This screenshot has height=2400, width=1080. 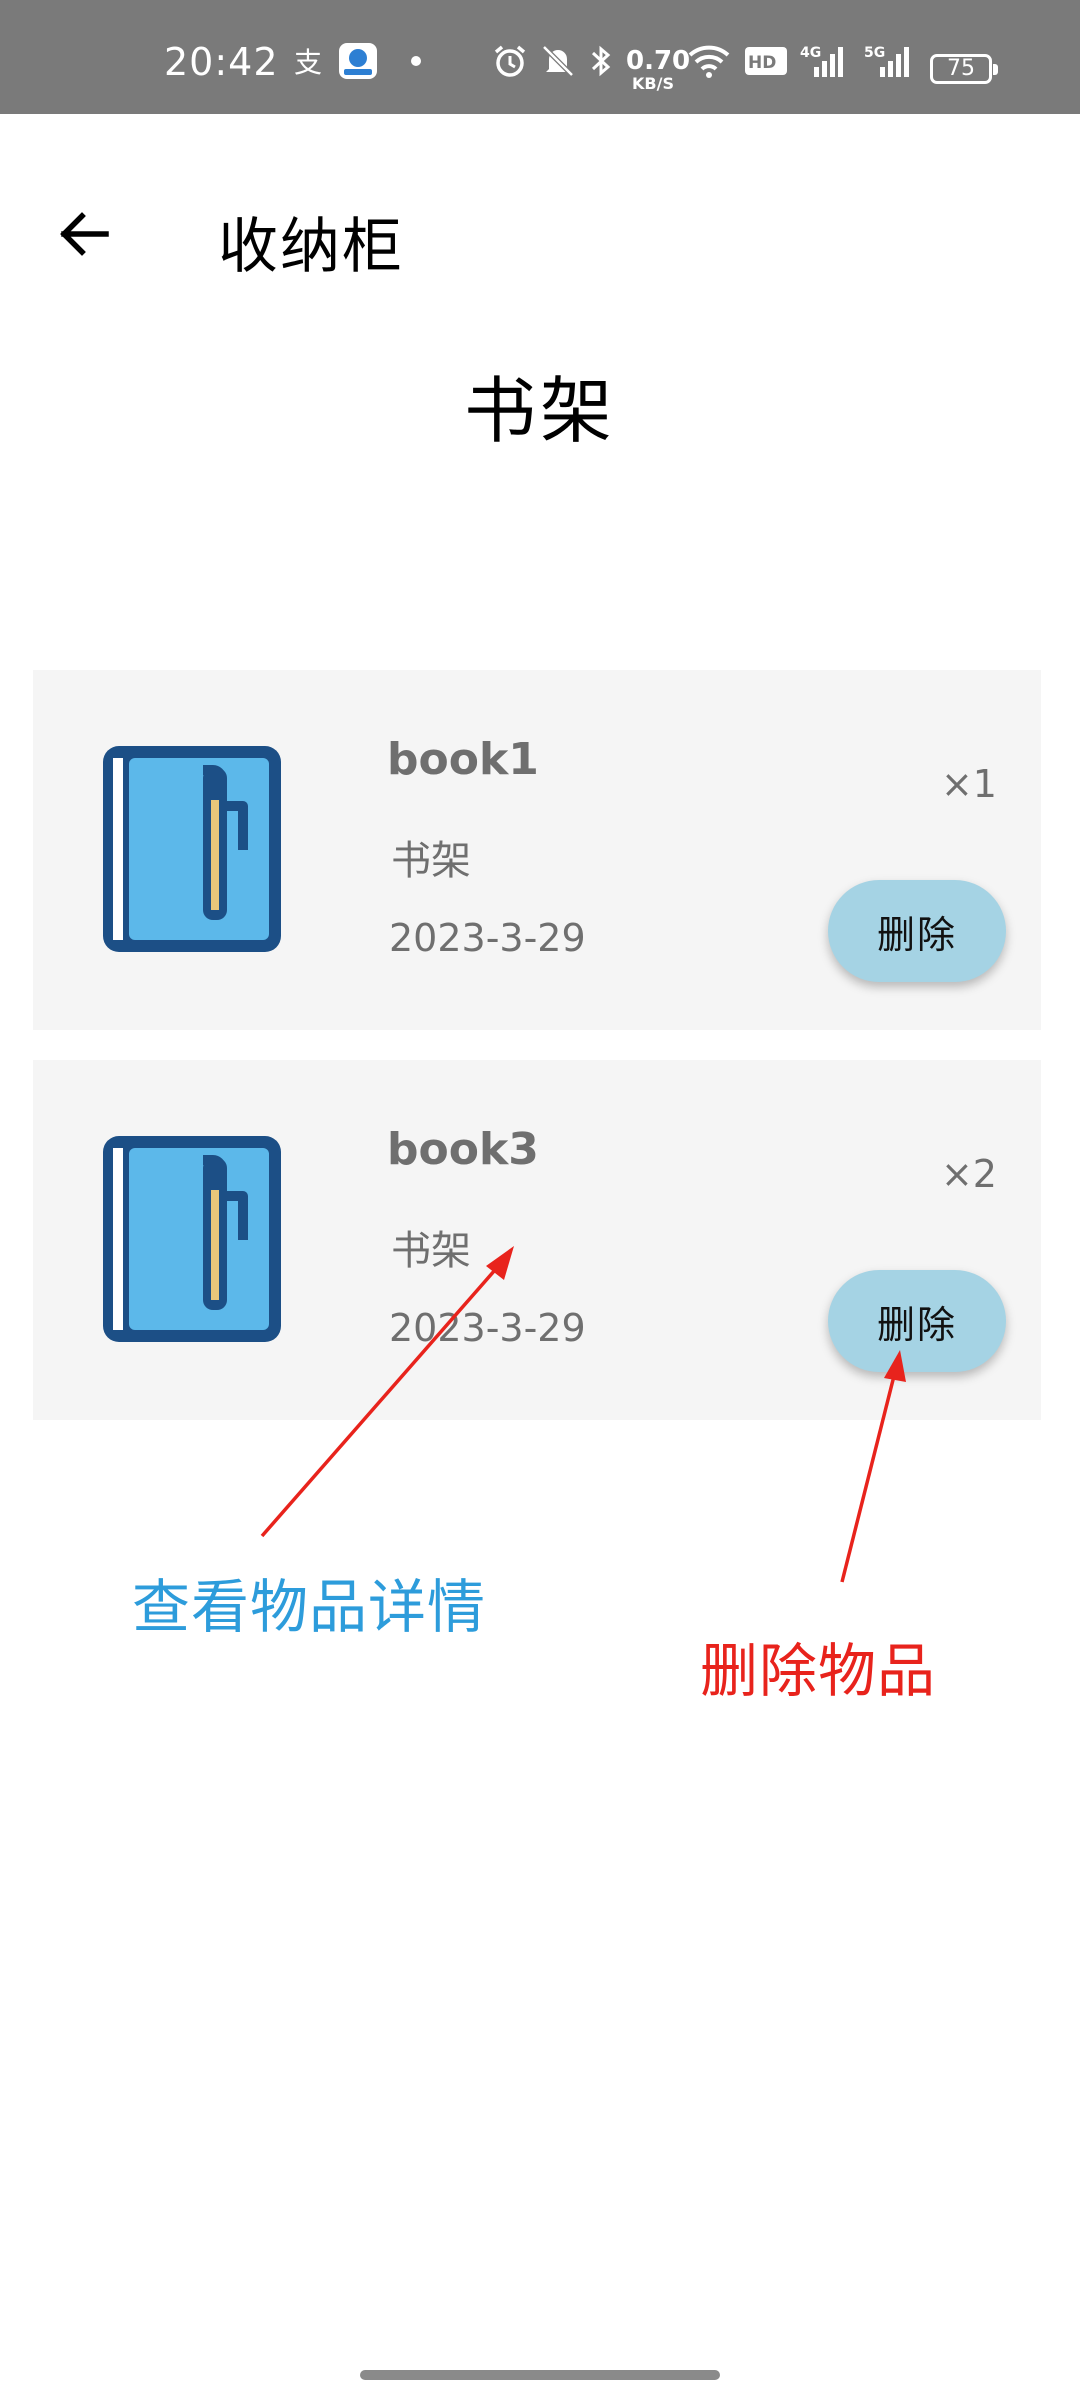 I want to click on item-card: book3 书架 2023-3-29 ×2 删除, so click(x=537, y=1240).